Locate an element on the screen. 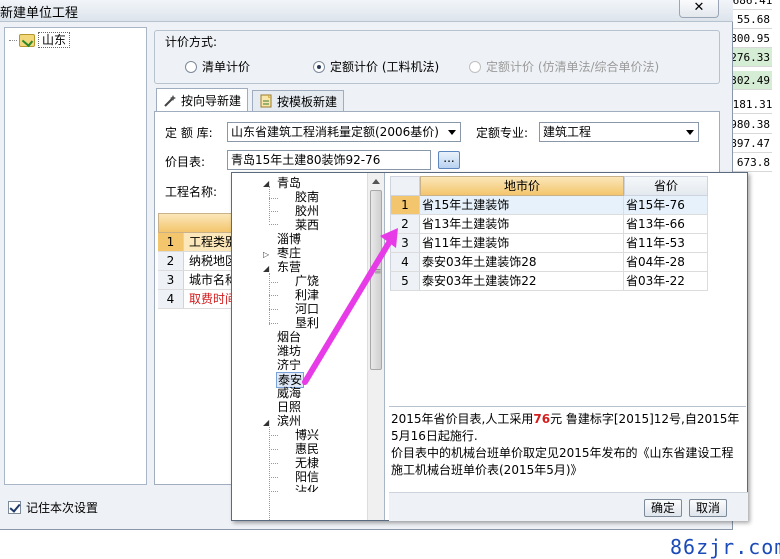  tree-item: 淄博 is located at coordinates (289, 239).